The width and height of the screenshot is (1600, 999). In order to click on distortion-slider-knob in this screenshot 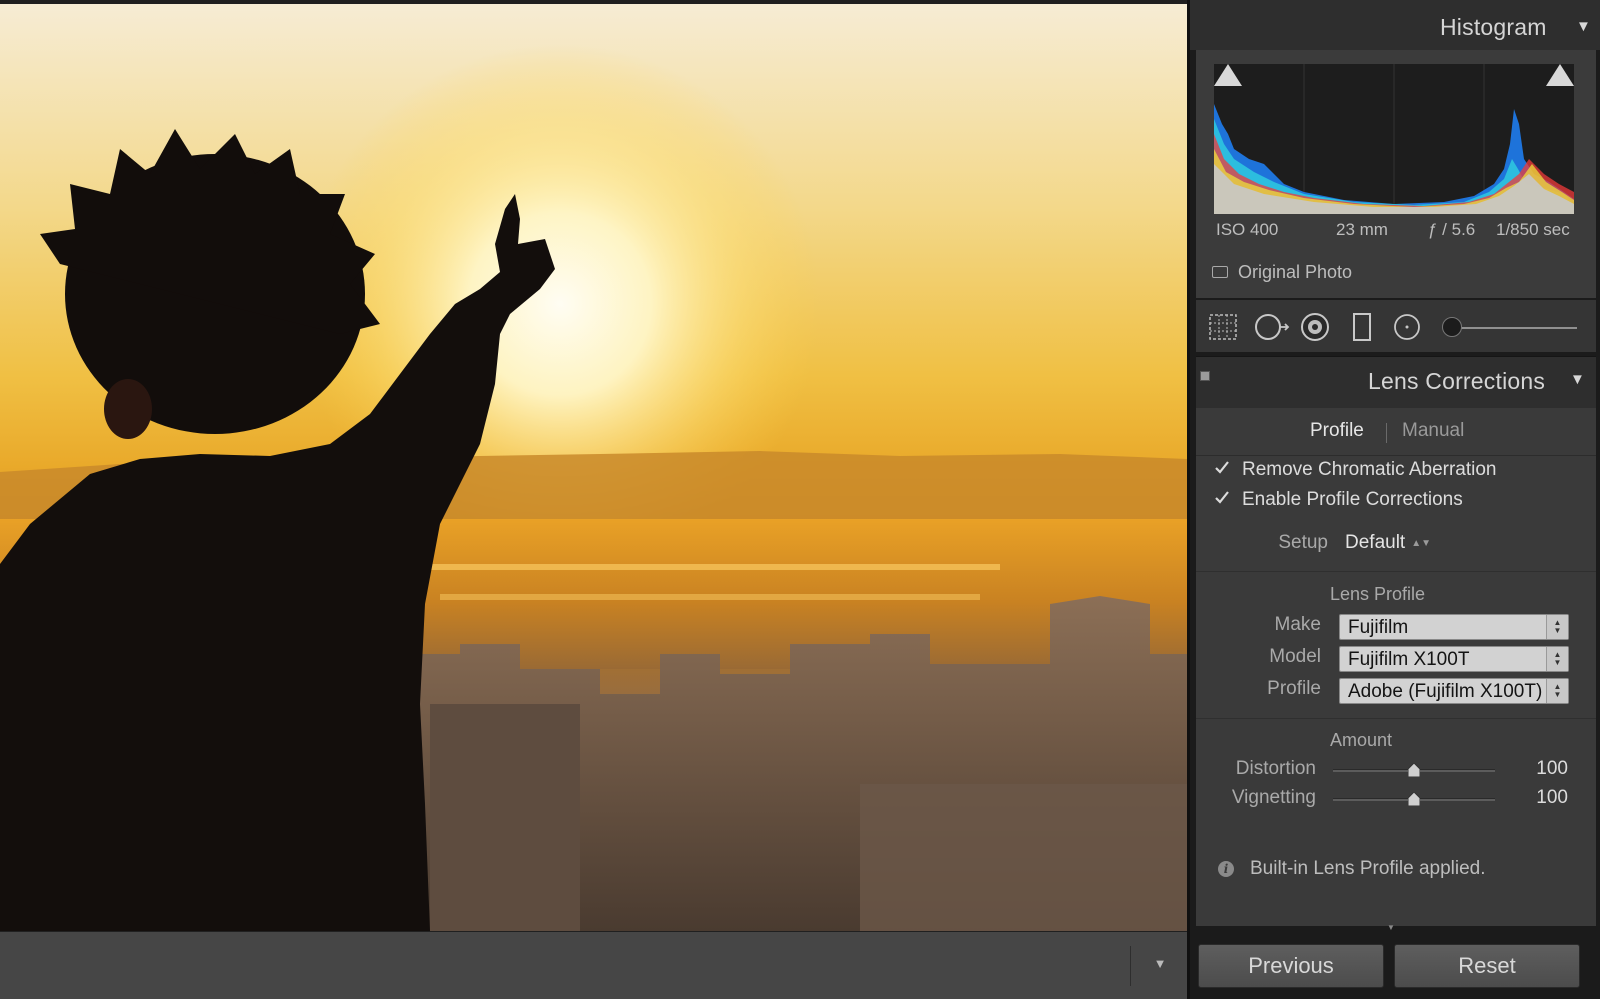, I will do `click(1414, 770)`.